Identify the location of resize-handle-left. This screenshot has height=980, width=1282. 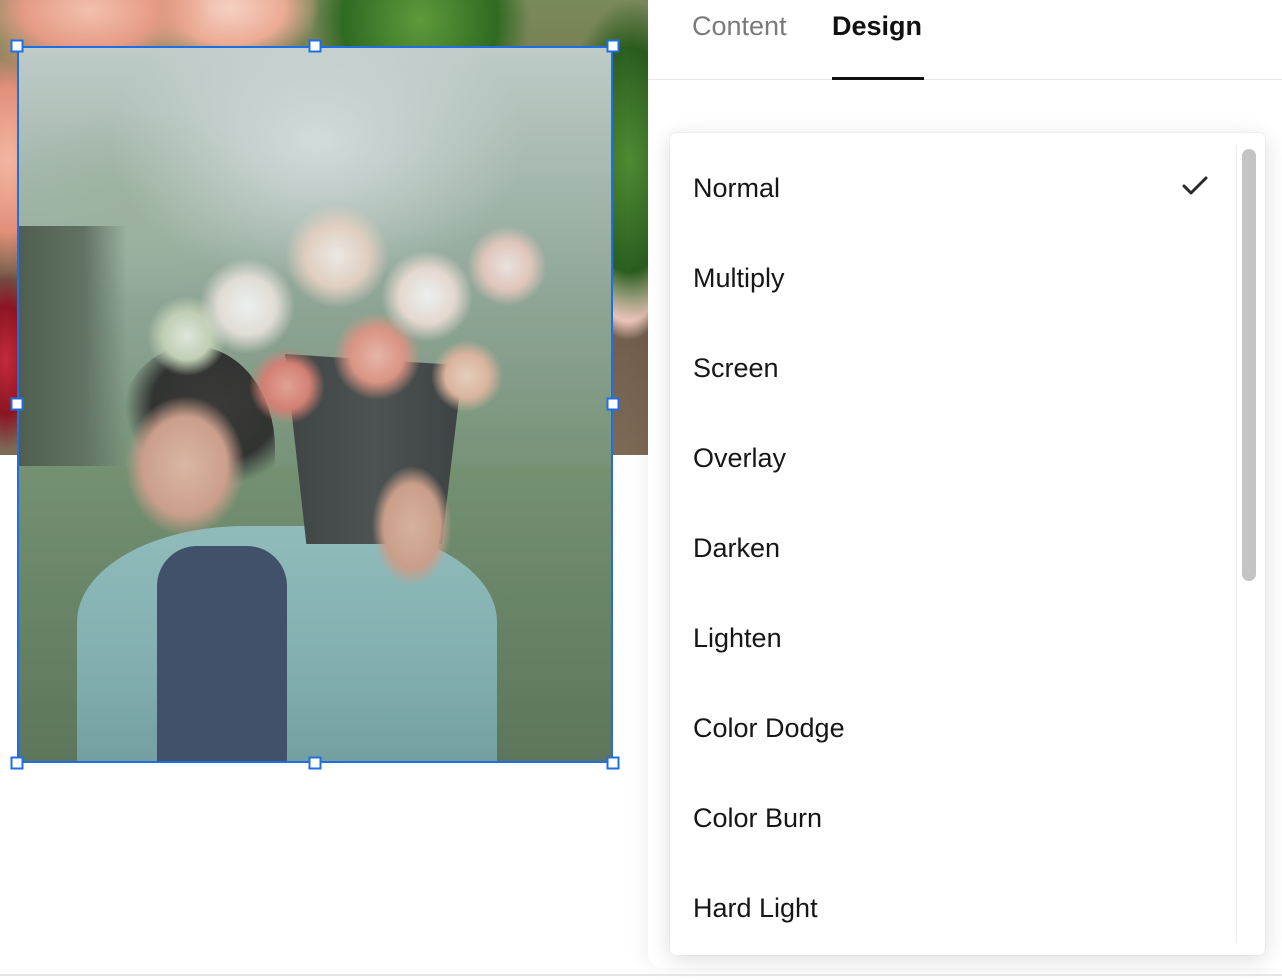
(17, 404).